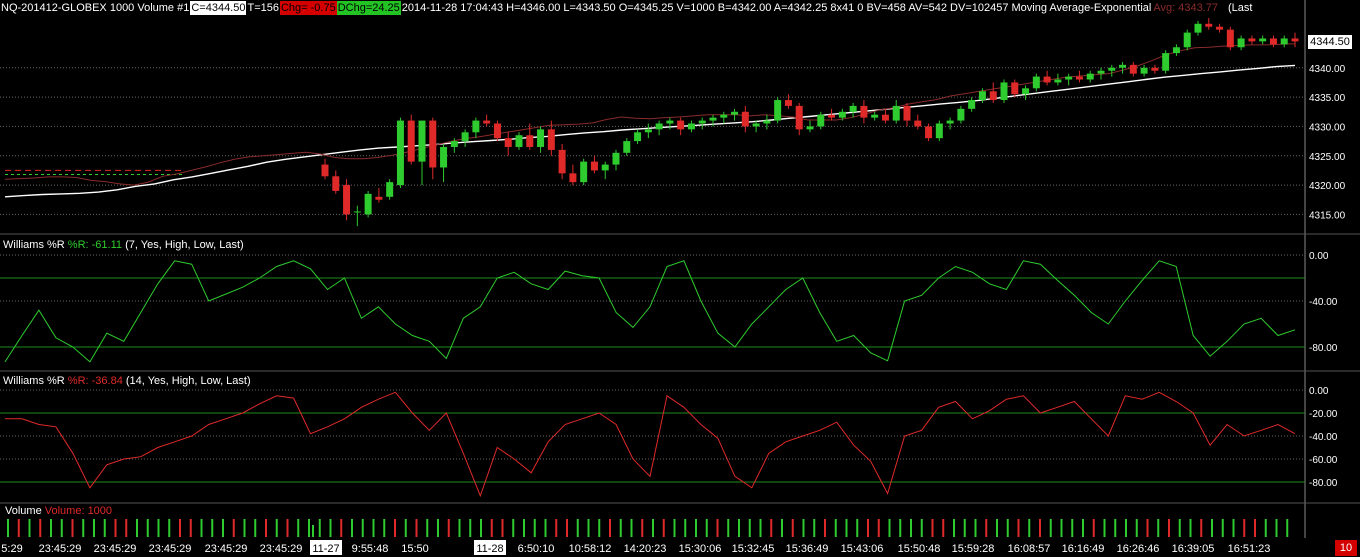  I want to click on time-label: 15:50:48, so click(919, 549).